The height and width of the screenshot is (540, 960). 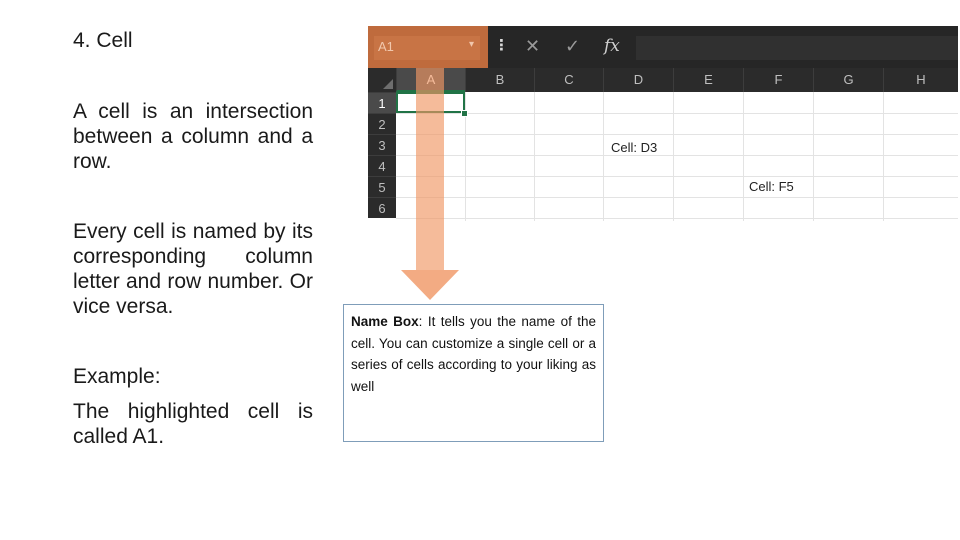 I want to click on row-header-6: 6, so click(x=382, y=207).